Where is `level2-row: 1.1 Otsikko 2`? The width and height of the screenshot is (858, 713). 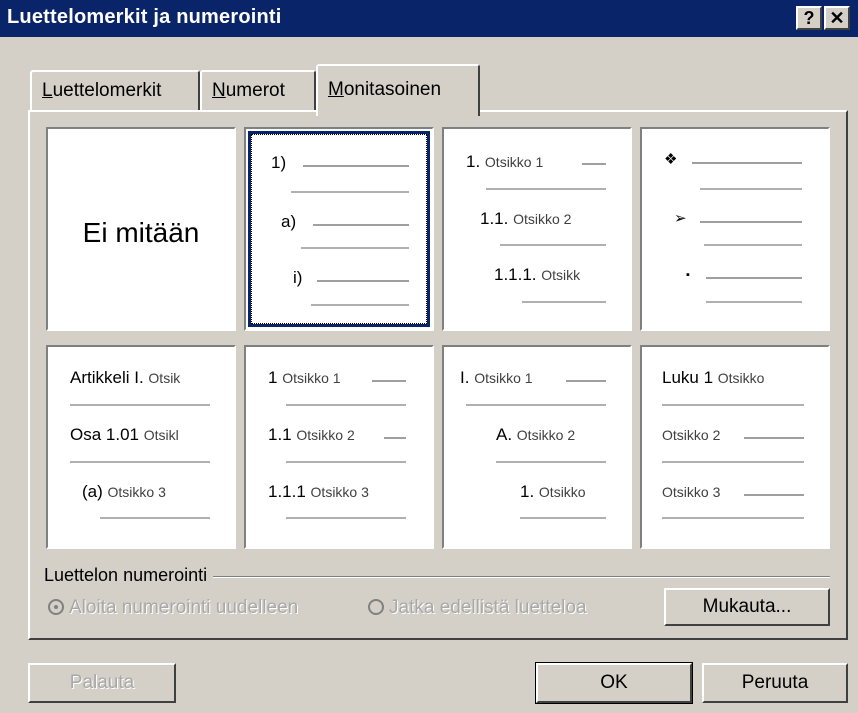
level2-row: 1.1 Otsikko 2 is located at coordinates (311, 434).